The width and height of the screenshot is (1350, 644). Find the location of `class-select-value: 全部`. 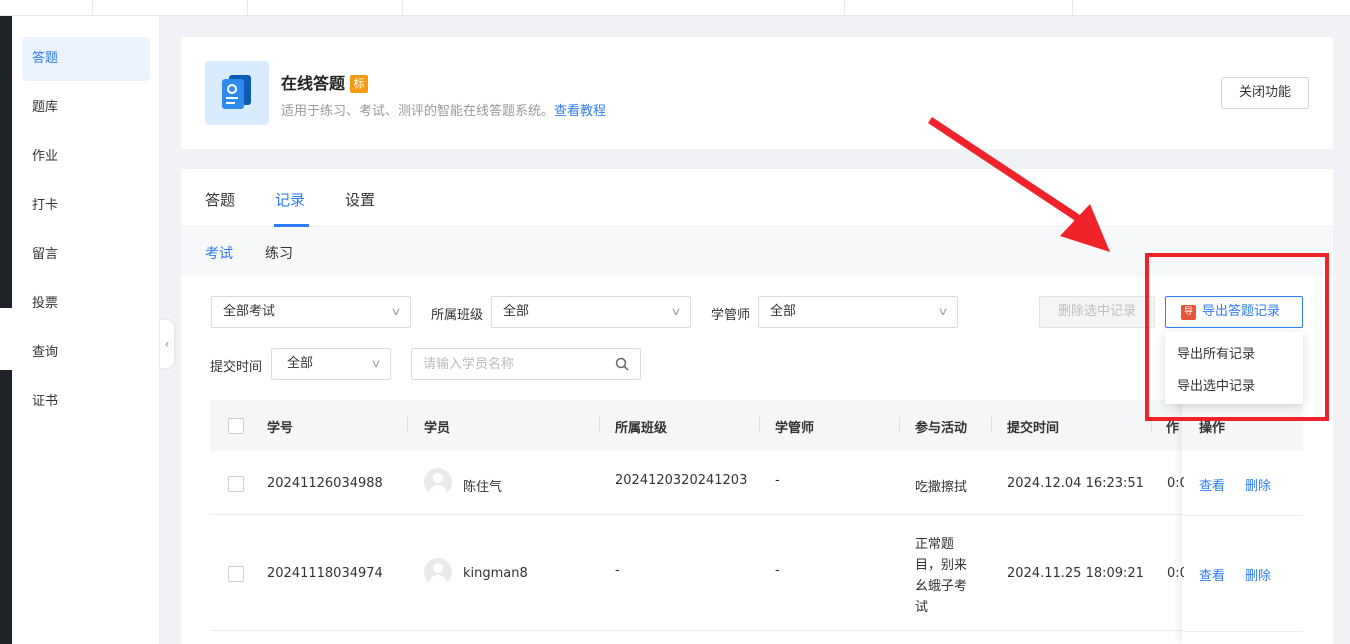

class-select-value: 全部 is located at coordinates (516, 311).